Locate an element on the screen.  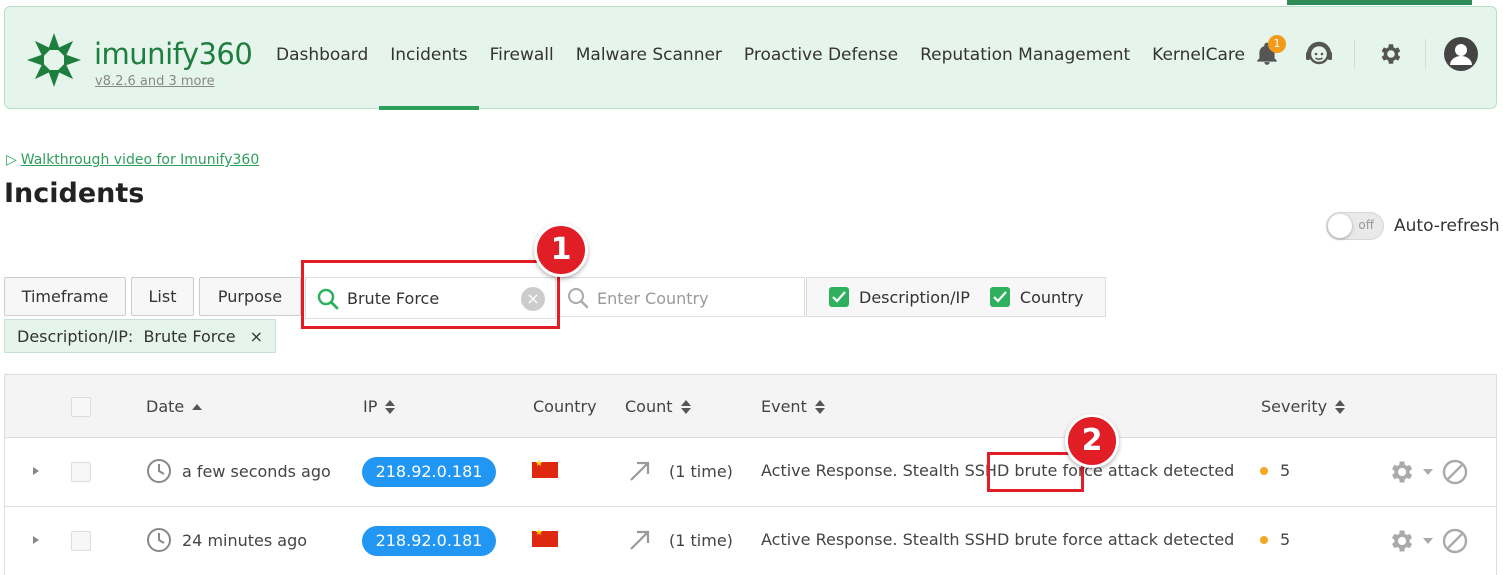
page-title: Incidents is located at coordinates (74, 193).